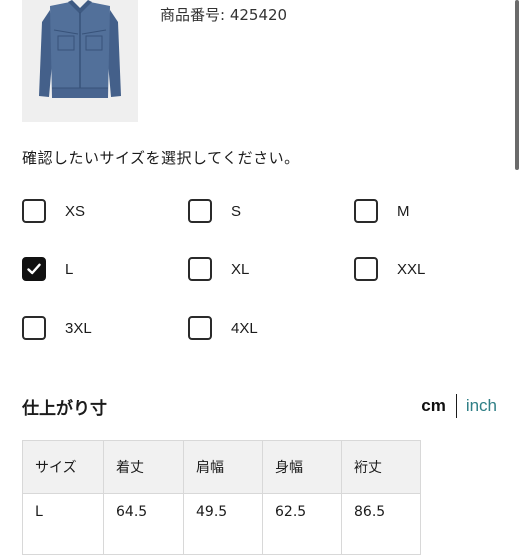 This screenshot has height=555, width=519. I want to click on unit-inch-link: inch, so click(481, 406).